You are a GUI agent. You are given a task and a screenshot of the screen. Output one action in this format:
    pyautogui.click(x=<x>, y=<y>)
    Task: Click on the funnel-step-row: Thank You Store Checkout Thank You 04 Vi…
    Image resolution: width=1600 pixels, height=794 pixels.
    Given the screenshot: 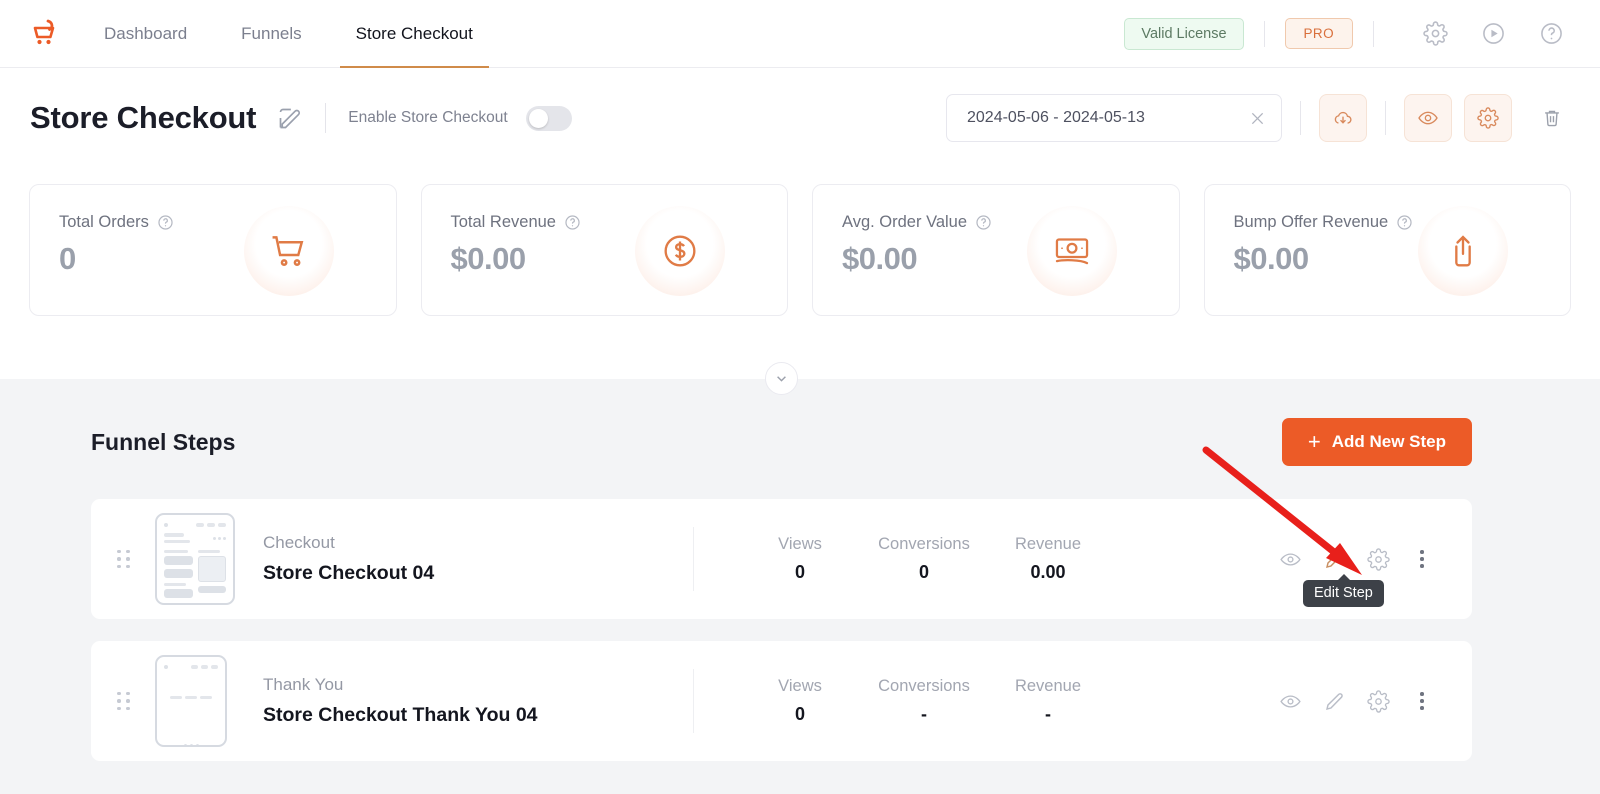 What is the action you would take?
    pyautogui.click(x=781, y=701)
    